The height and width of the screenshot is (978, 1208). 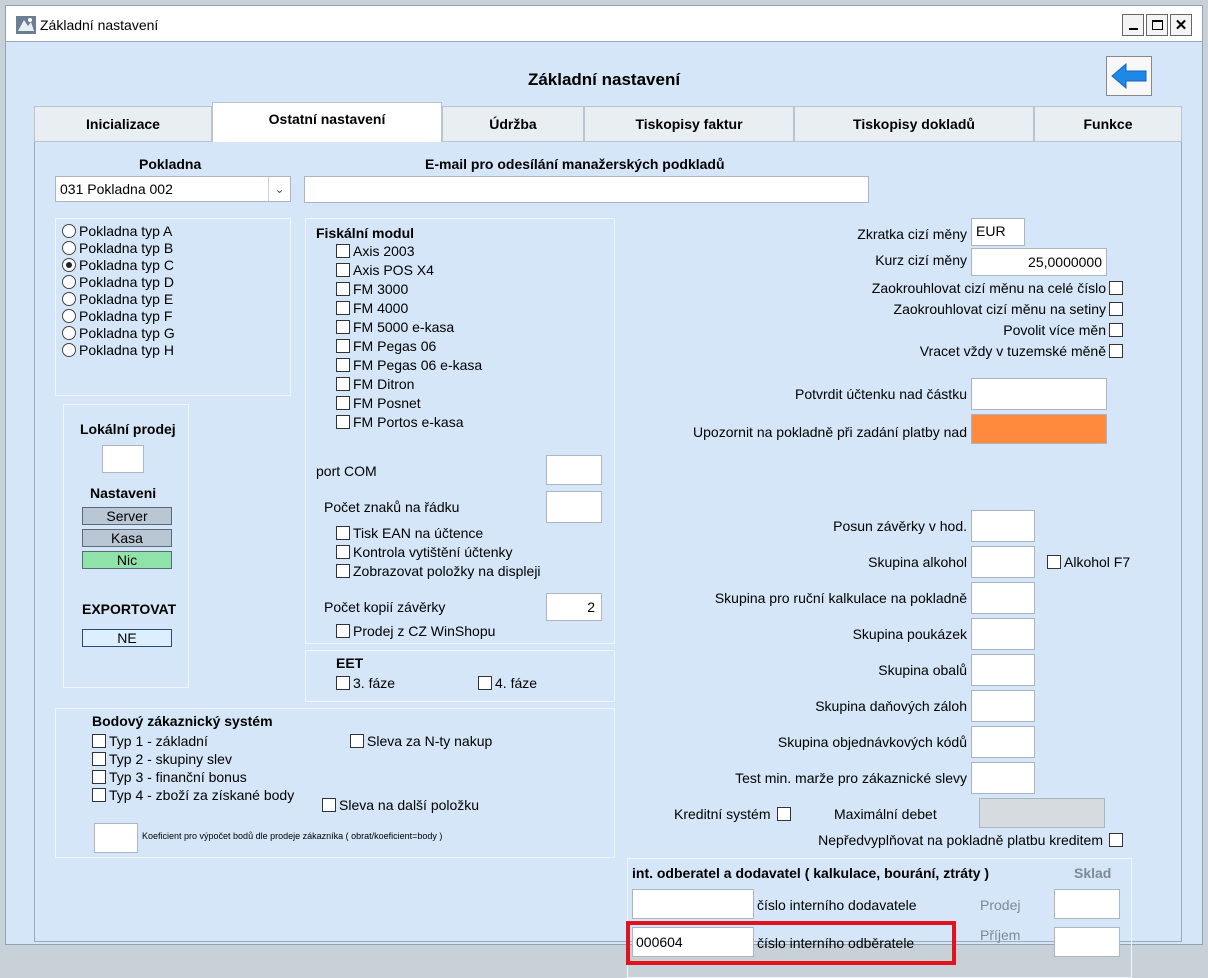 What do you see at coordinates (173, 189) in the screenshot?
I see `pokladna-select: 031 Pokladna 002 ⌄` at bounding box center [173, 189].